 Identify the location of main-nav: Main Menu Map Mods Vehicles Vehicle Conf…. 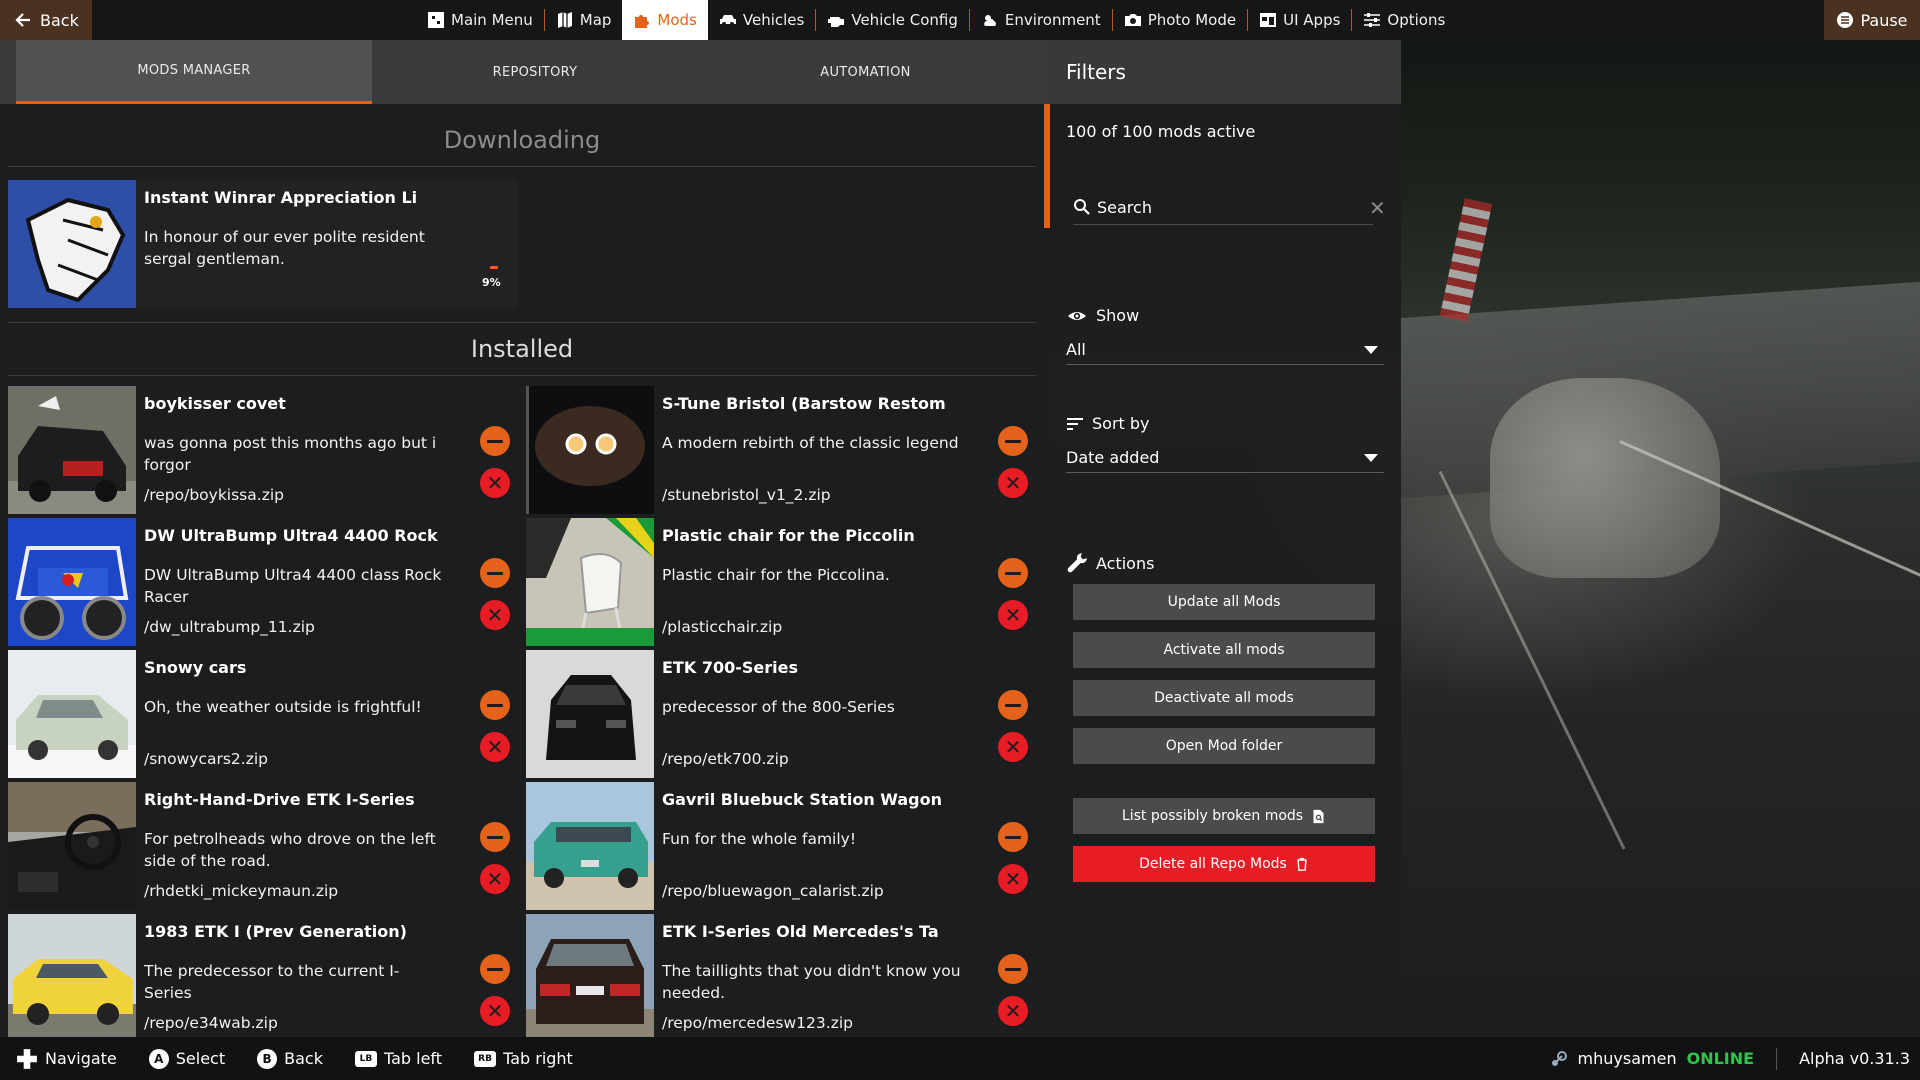
(936, 20).